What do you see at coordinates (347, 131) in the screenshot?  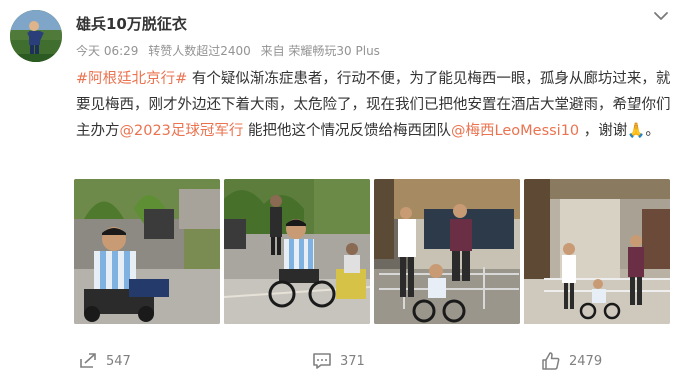 I see `post-text-2: 能把他这个情况反馈给梅西团队` at bounding box center [347, 131].